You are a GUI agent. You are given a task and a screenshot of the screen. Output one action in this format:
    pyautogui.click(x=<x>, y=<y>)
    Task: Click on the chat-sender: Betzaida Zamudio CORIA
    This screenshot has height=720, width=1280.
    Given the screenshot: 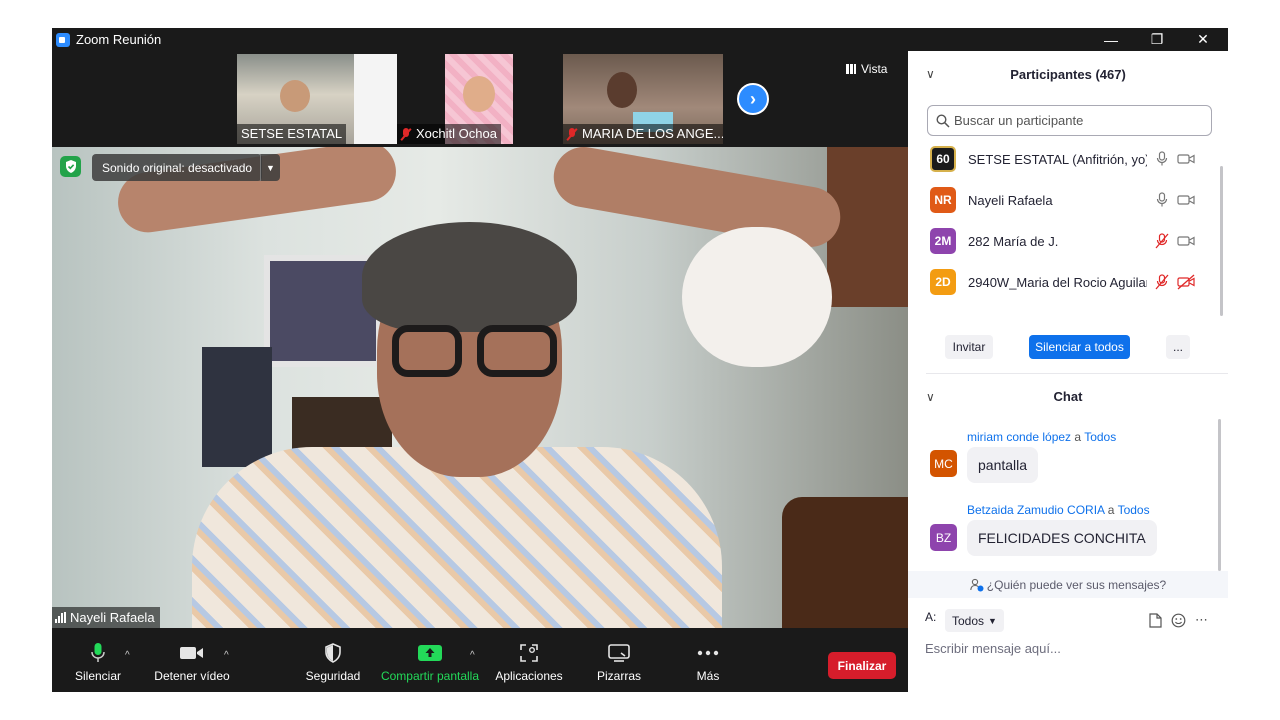 What is the action you would take?
    pyautogui.click(x=1035, y=510)
    